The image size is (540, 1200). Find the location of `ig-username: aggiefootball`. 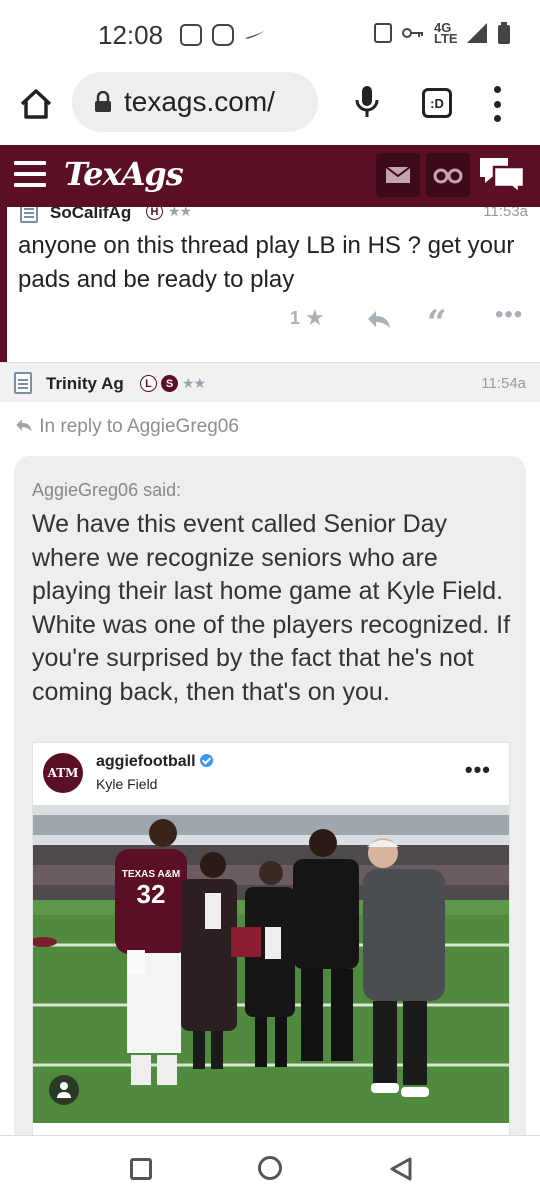

ig-username: aggiefootball is located at coordinates (154, 762).